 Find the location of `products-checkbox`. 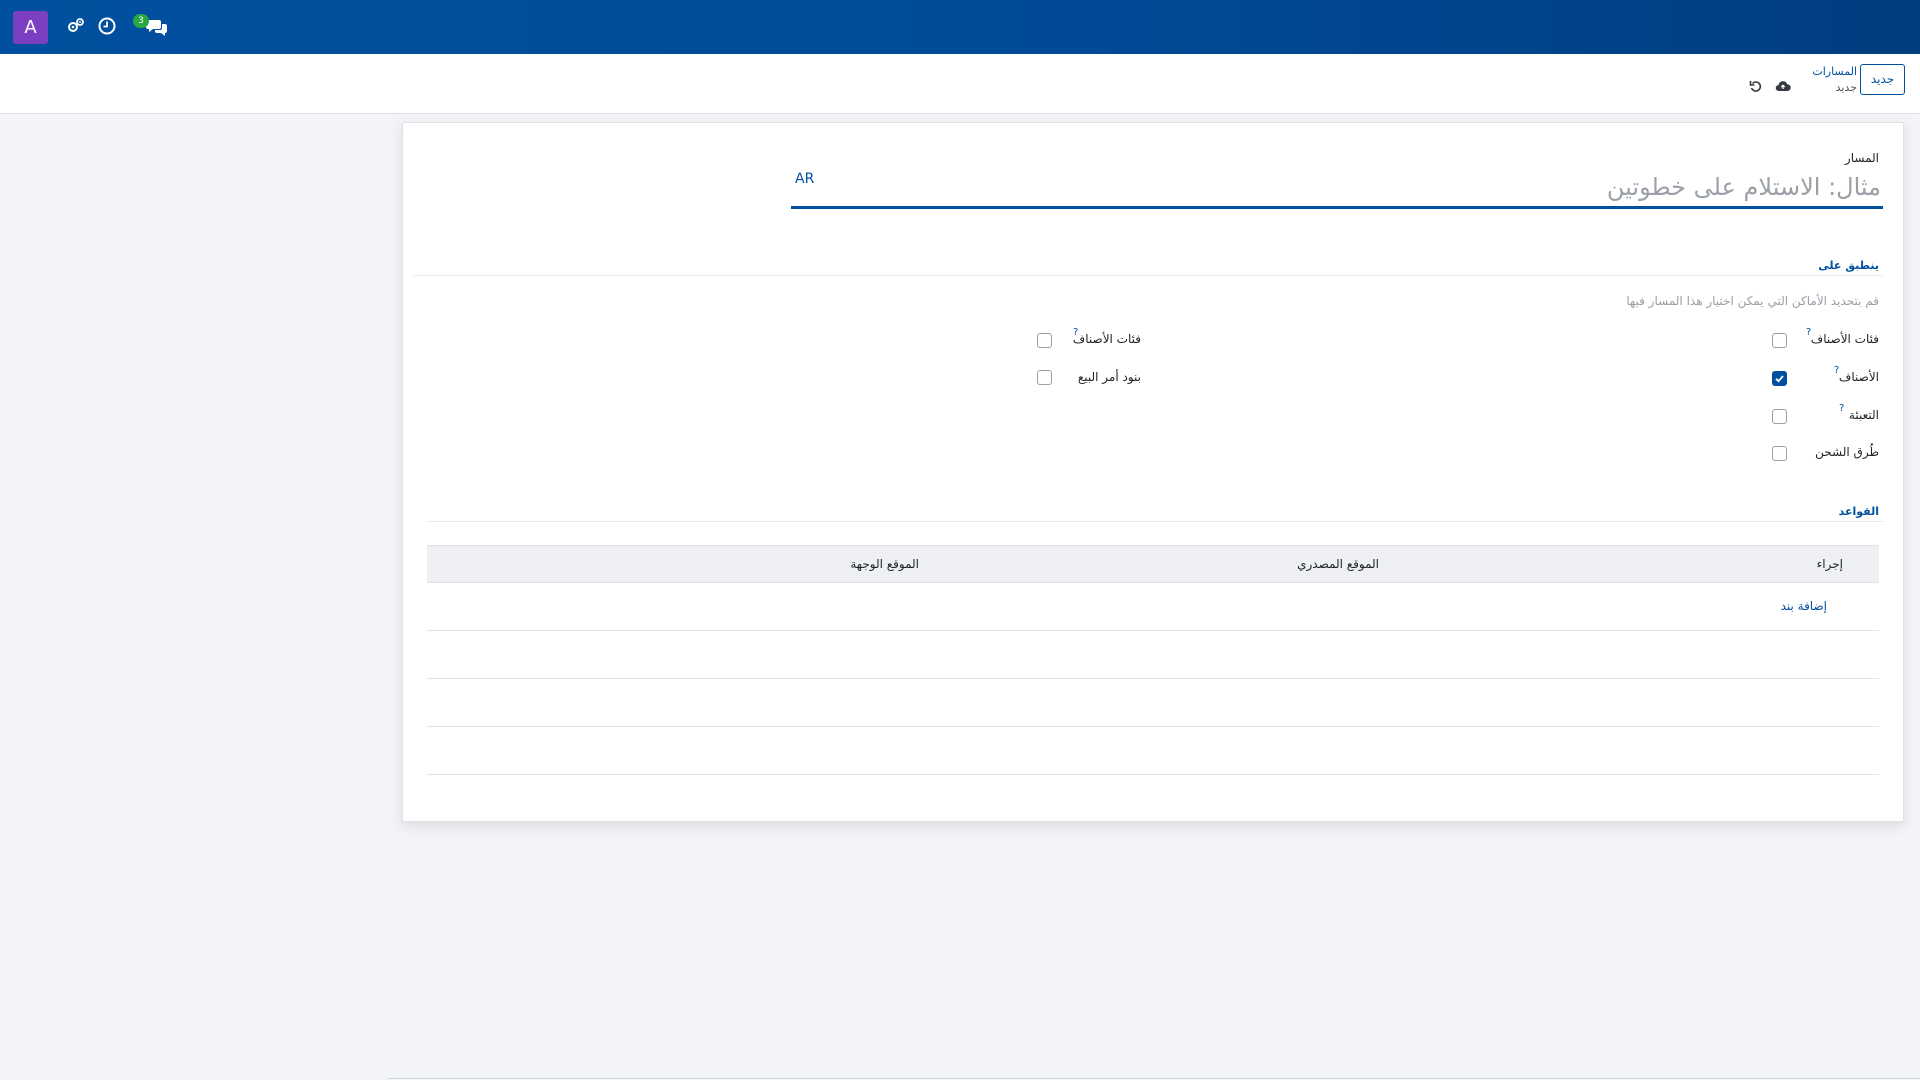

products-checkbox is located at coordinates (1779, 378).